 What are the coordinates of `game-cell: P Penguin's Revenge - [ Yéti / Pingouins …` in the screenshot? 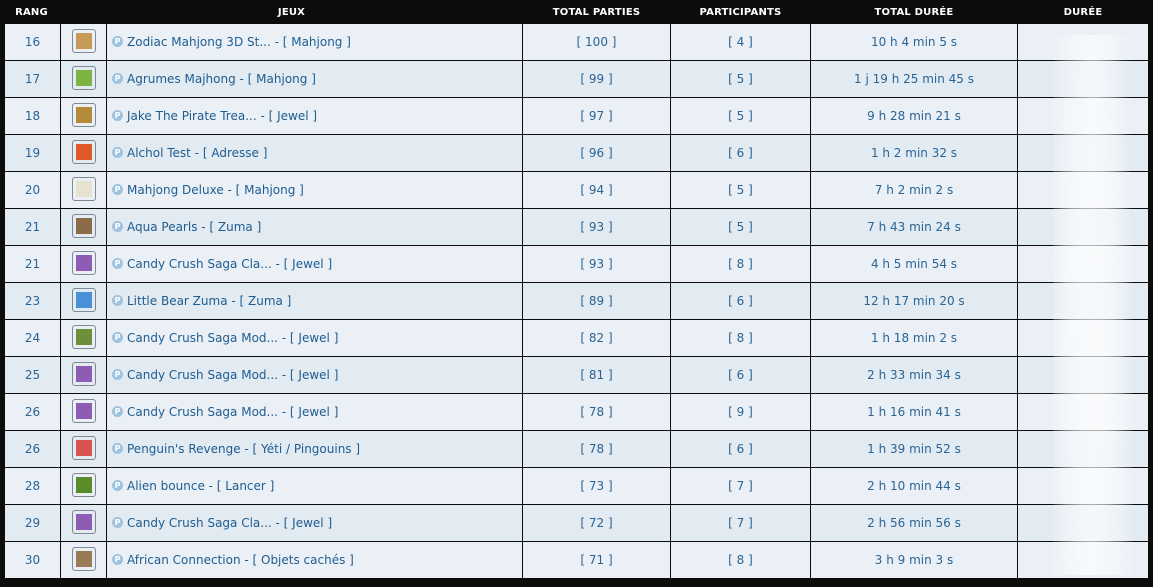 It's located at (314, 449).